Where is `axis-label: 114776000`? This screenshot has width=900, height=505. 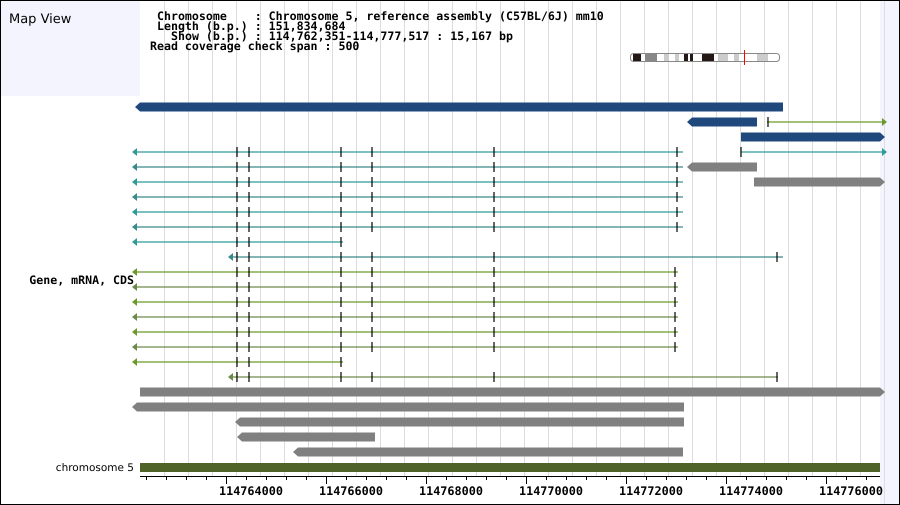 axis-label: 114776000 is located at coordinates (851, 491).